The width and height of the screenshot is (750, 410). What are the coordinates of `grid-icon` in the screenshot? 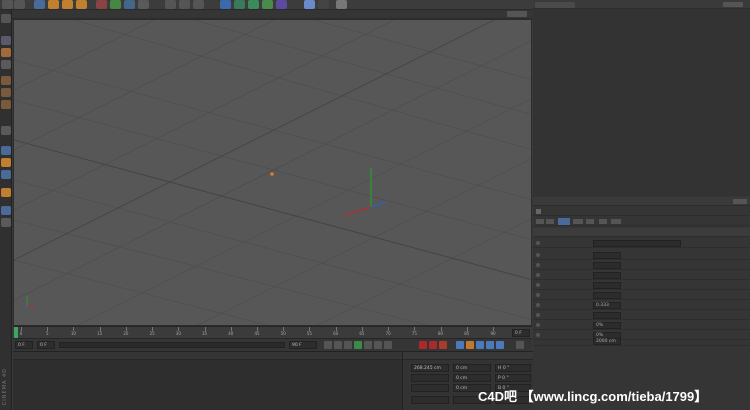 It's located at (6, 222).